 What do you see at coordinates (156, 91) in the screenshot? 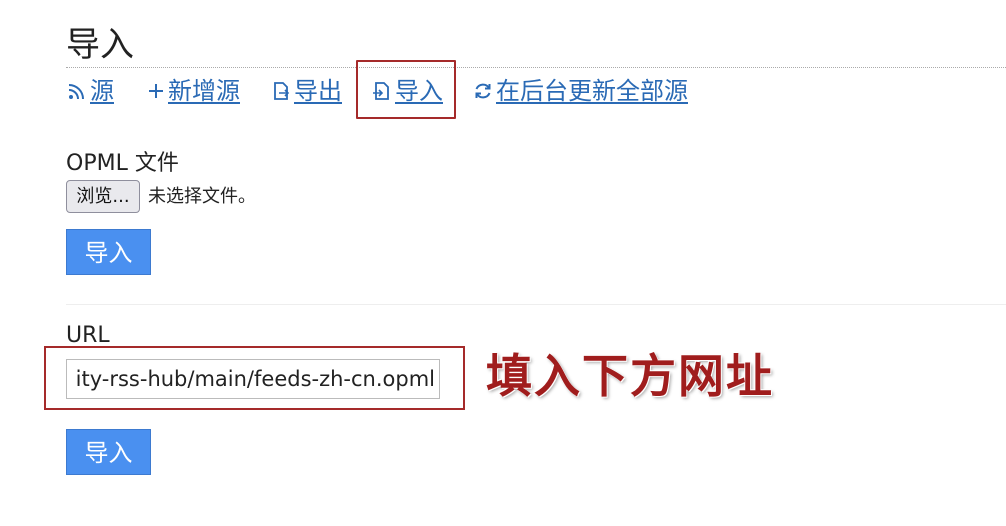
I see `plus-icon` at bounding box center [156, 91].